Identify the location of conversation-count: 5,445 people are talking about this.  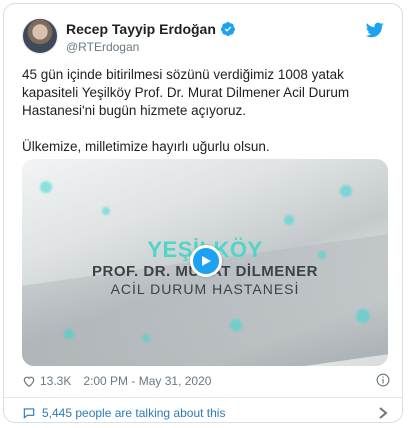
(133, 413).